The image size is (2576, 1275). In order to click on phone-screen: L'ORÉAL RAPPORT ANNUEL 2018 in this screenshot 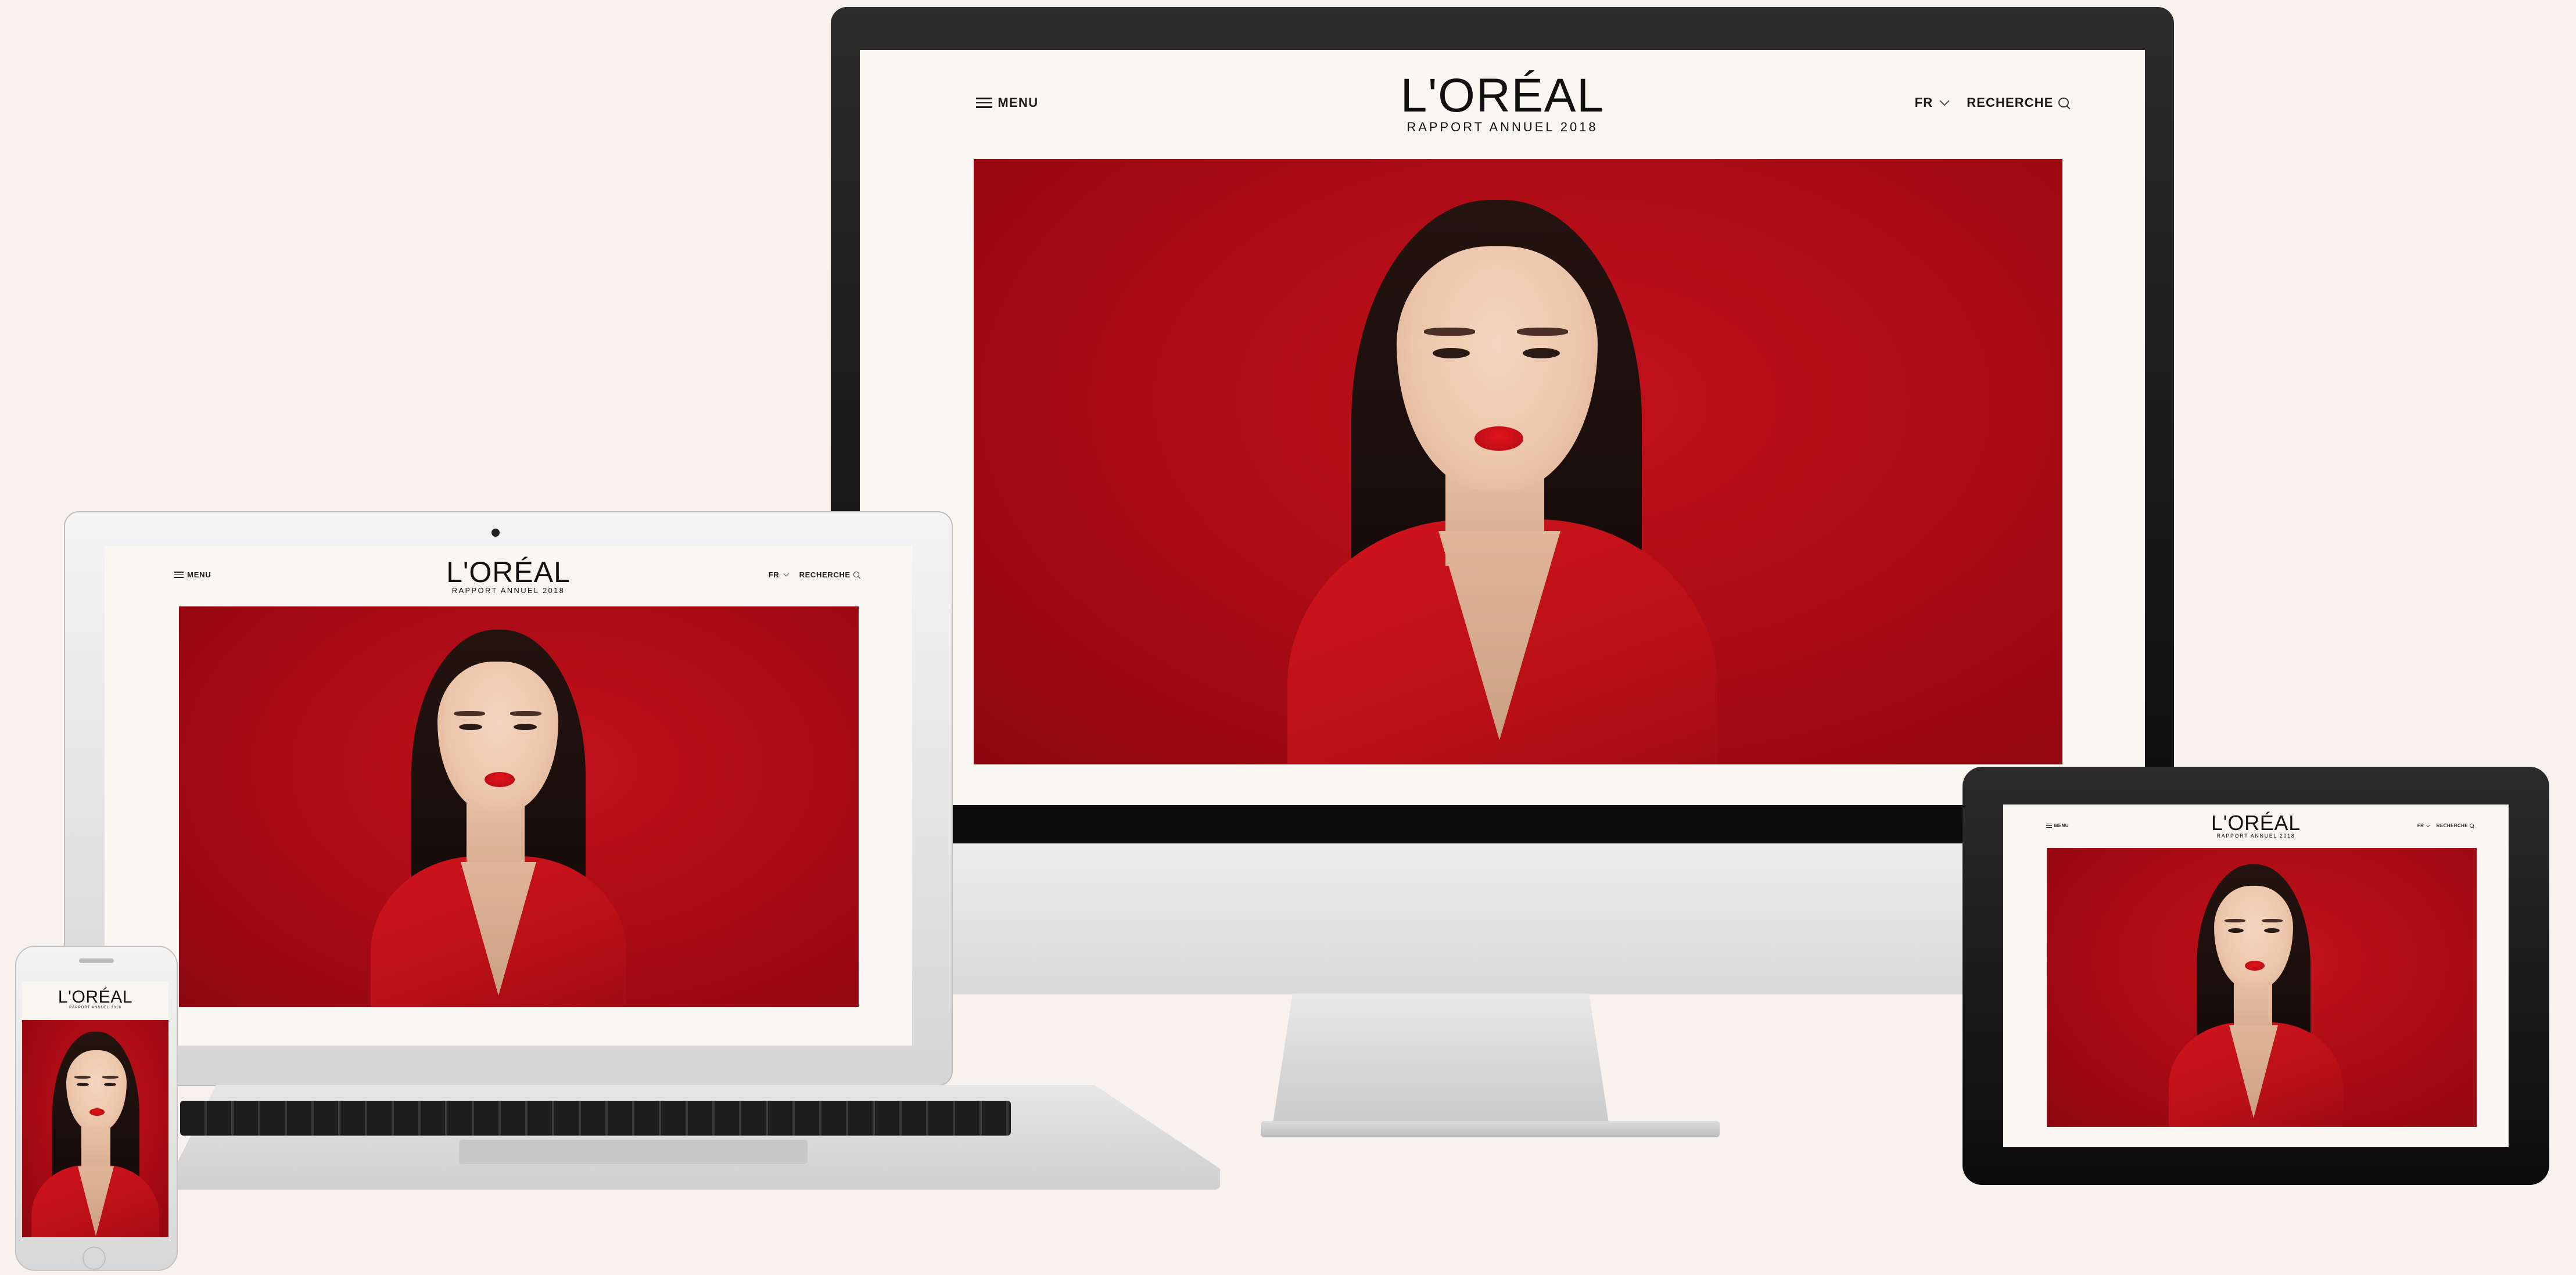, I will do `click(95, 1109)`.